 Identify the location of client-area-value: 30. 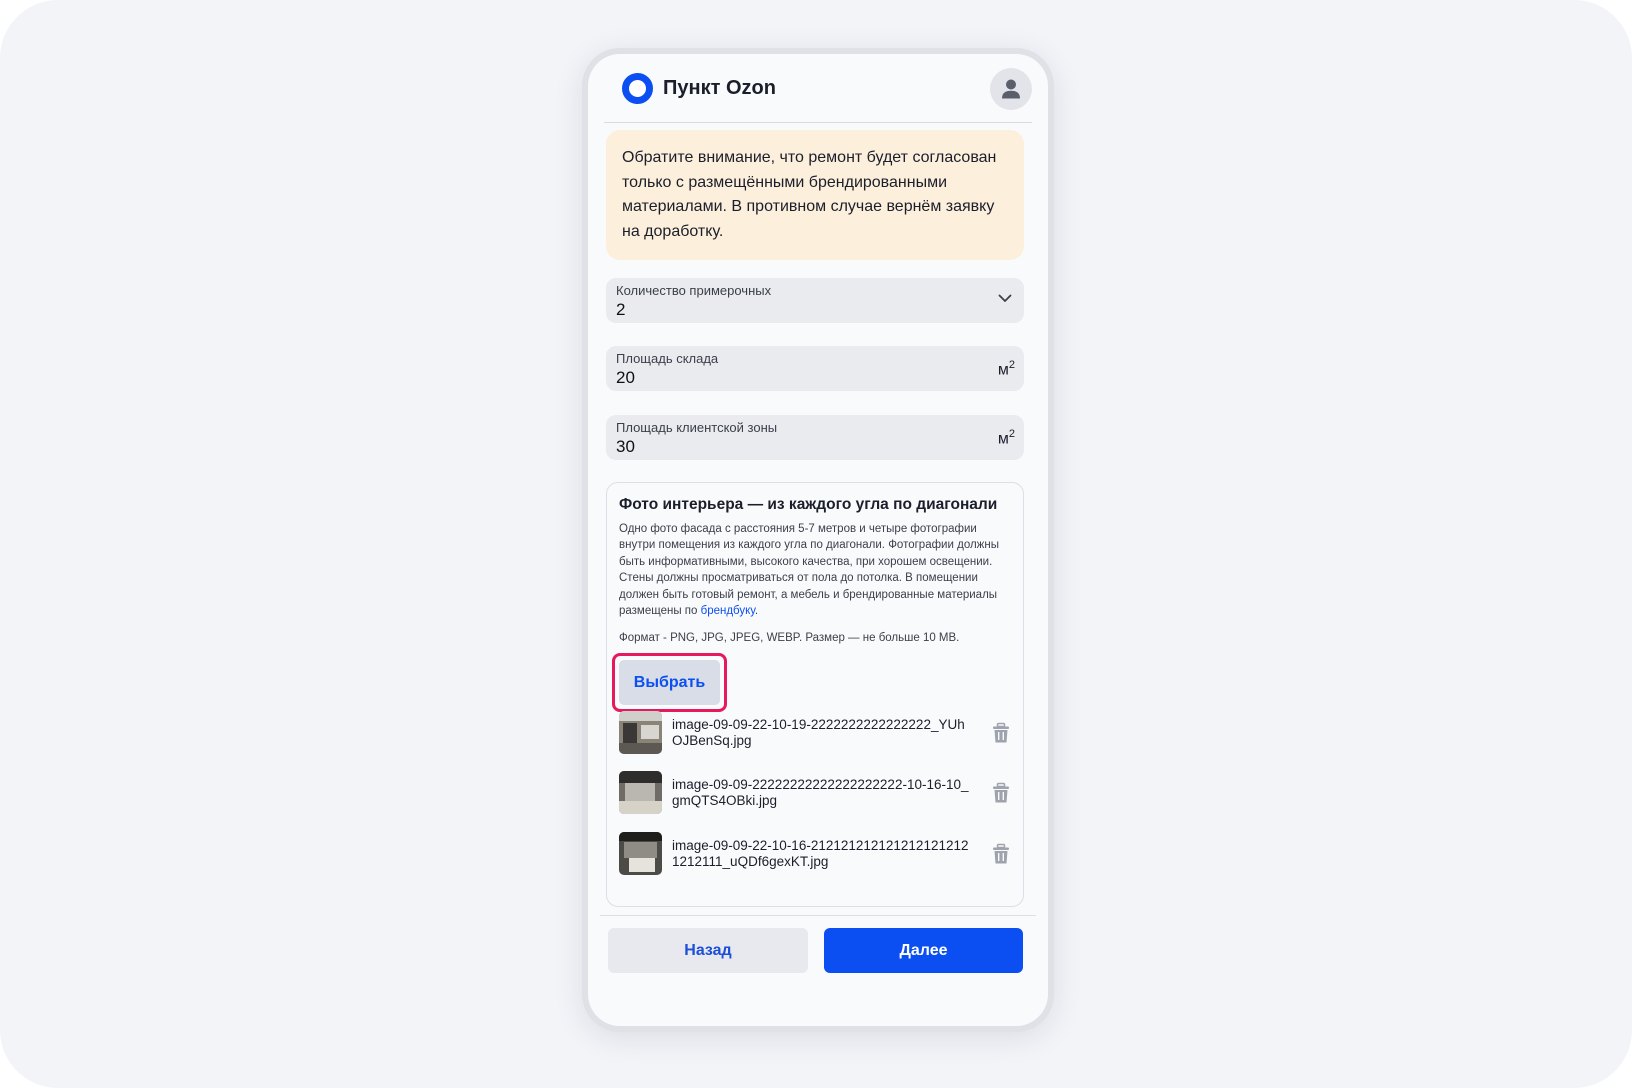
(625, 446).